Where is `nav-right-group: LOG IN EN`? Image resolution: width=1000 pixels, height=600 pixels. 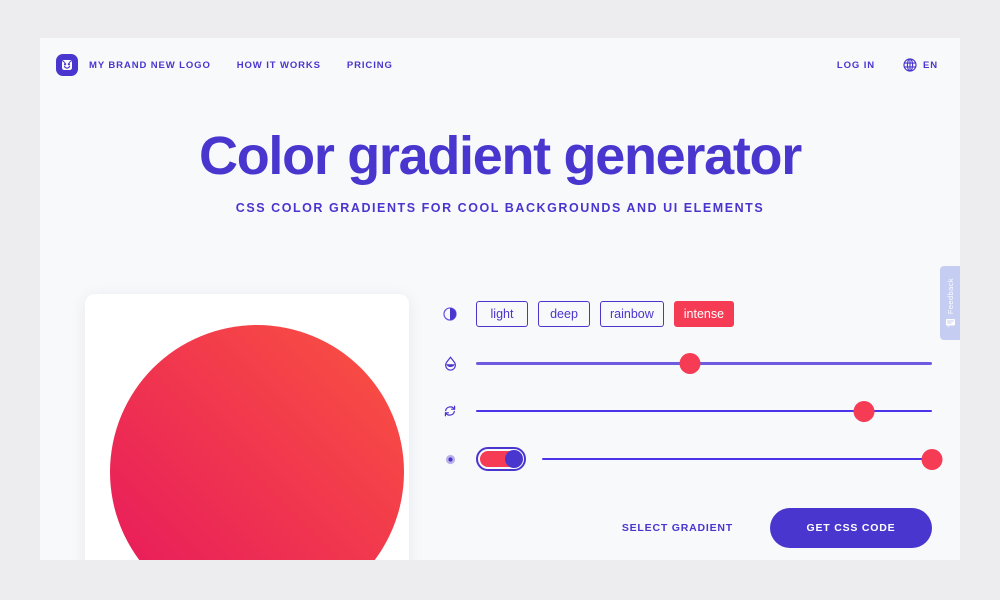
nav-right-group: LOG IN EN is located at coordinates (887, 65).